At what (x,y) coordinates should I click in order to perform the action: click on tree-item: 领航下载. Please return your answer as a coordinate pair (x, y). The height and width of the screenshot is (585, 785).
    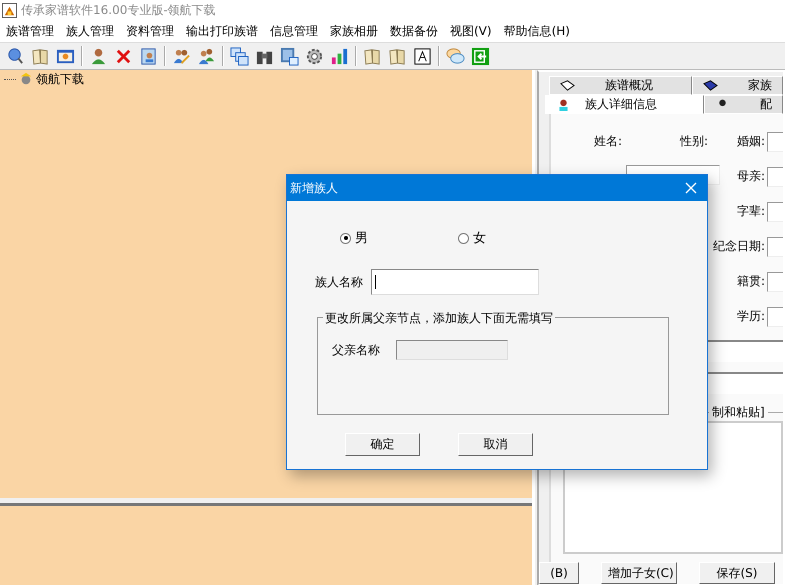
    Looking at the image, I should click on (60, 79).